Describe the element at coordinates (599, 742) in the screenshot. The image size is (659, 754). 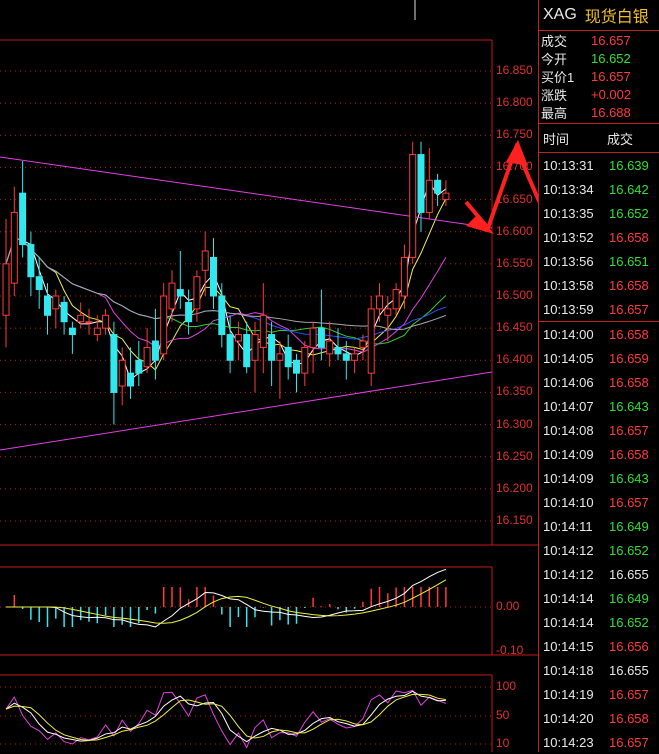
I see `trade-row: 10:14:23 16.657` at that location.